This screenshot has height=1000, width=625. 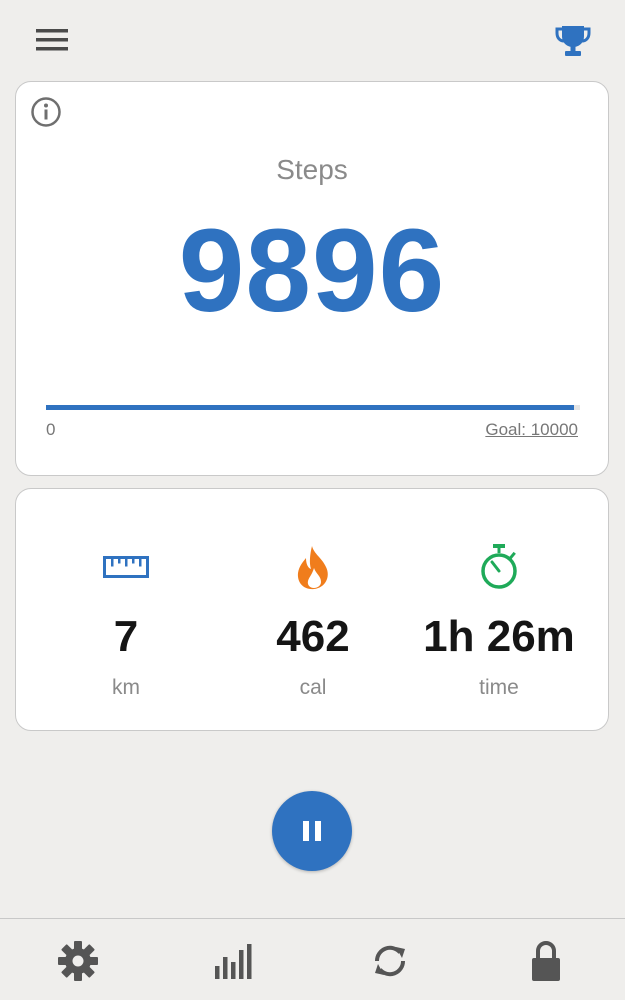 I want to click on distance-stat: 7 km, so click(x=126, y=620).